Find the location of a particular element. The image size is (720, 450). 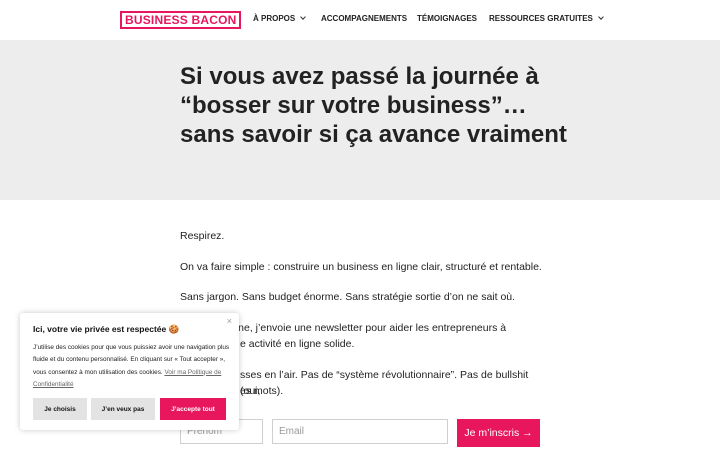

nav-item-a-propos: À PROPOS is located at coordinates (280, 18).